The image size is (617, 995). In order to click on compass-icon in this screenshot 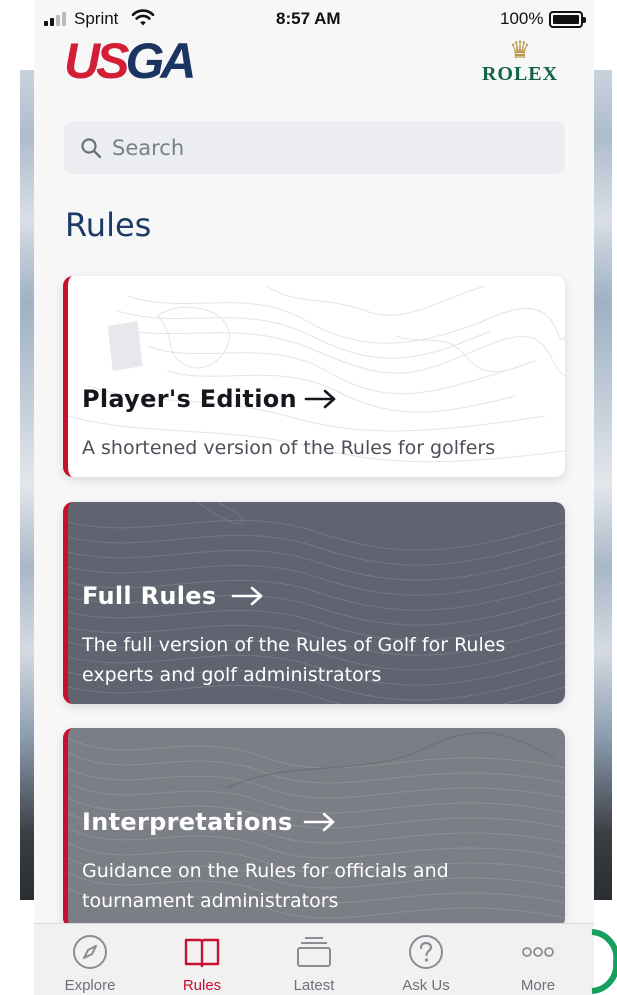, I will do `click(90, 952)`.